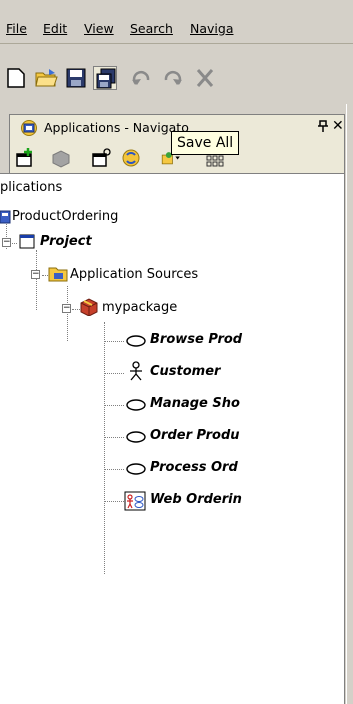  I want to click on tree-node-process-order: Process Ord, so click(194, 468).